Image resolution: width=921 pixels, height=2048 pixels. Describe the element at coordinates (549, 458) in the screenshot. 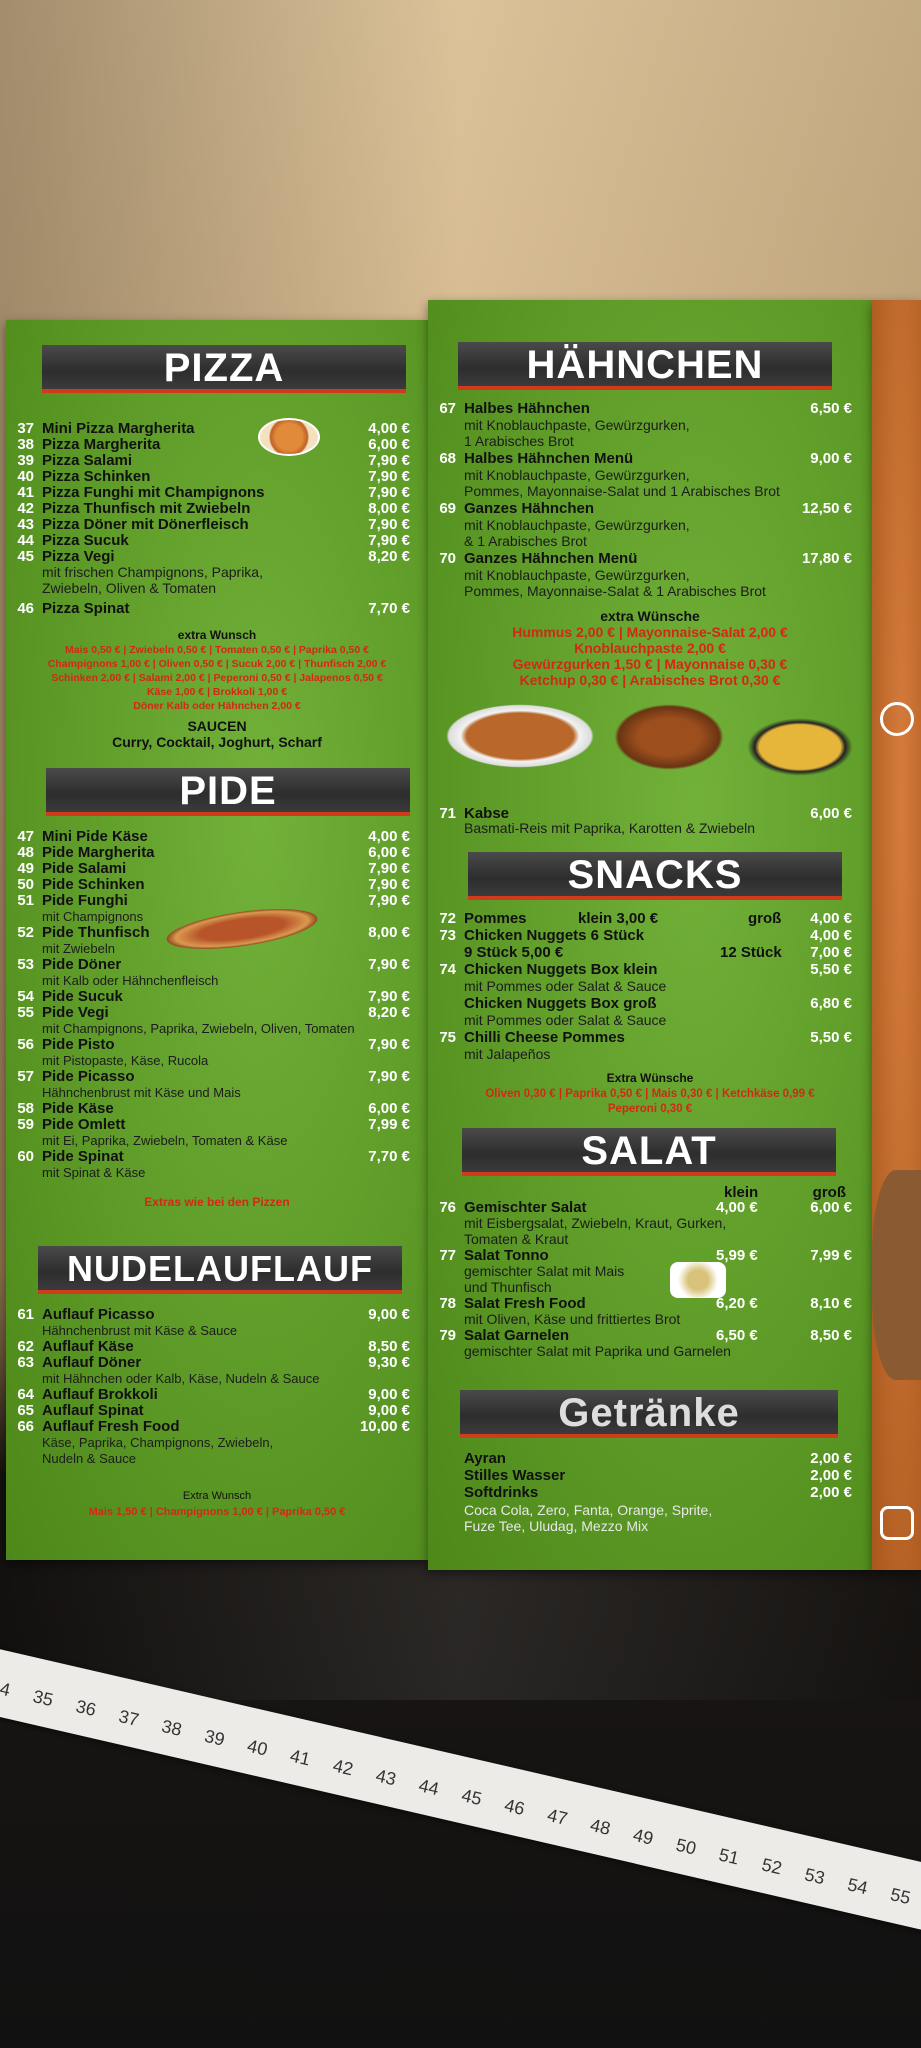

I see `item-name: Halbes Hähnchen Menü` at that location.